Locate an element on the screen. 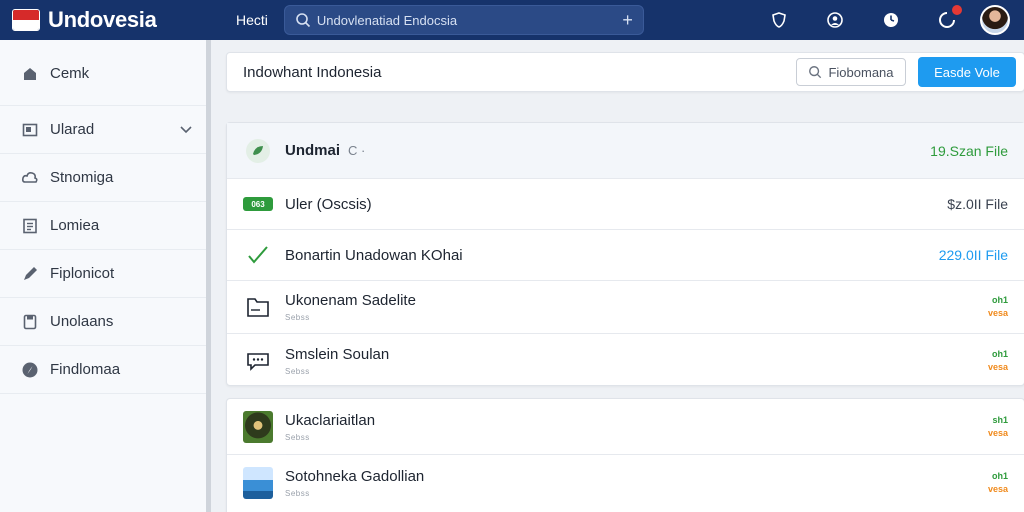  brand-name: Undovesia is located at coordinates (102, 19).